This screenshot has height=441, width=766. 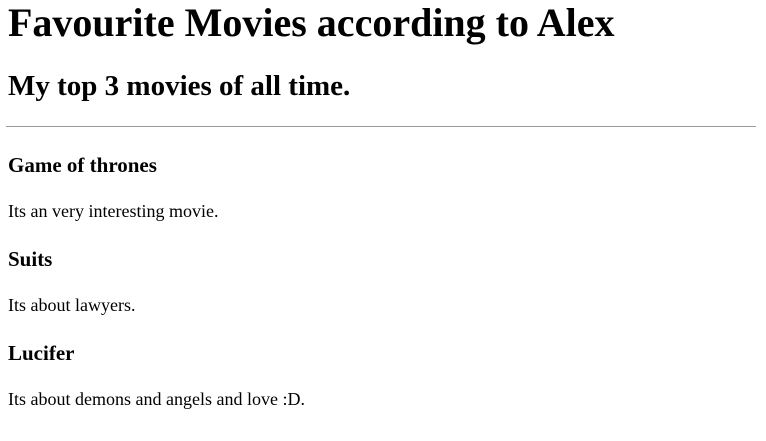 What do you see at coordinates (30, 259) in the screenshot?
I see `movie-title: Suits` at bounding box center [30, 259].